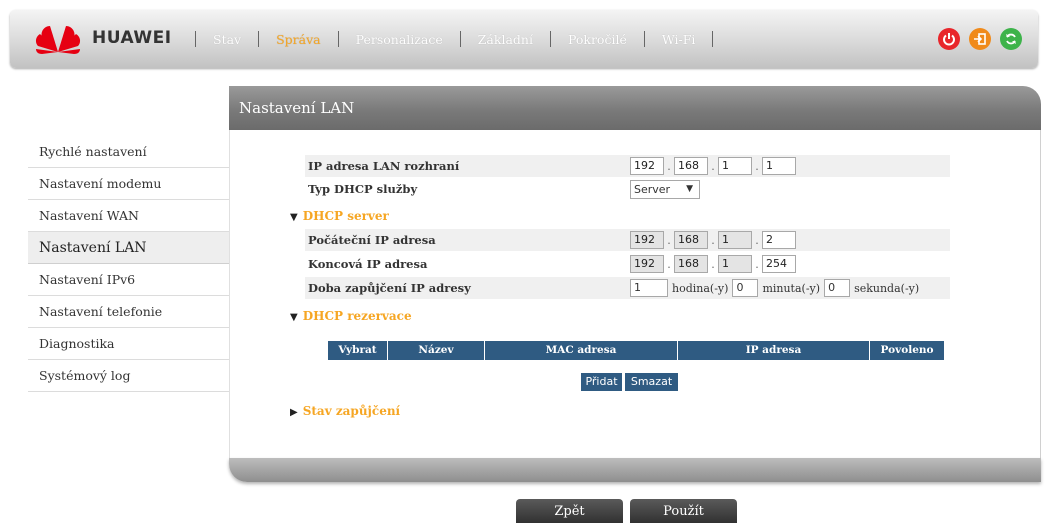 This screenshot has width=1047, height=523. I want to click on column-header-nazev: Název, so click(436, 350).